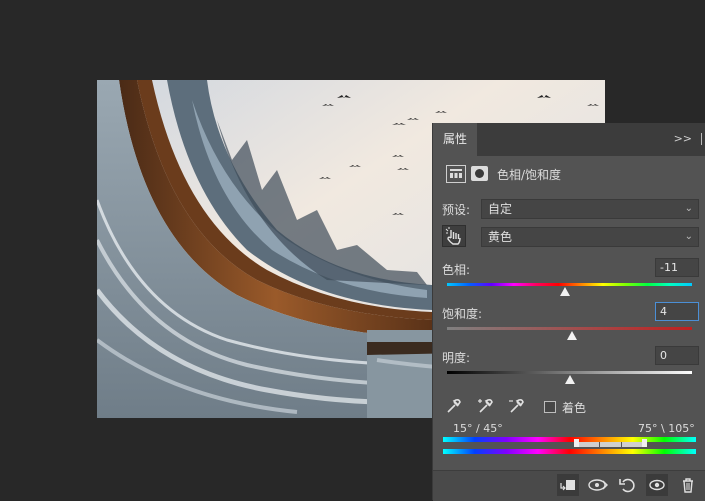  What do you see at coordinates (571, 335) in the screenshot?
I see `saturation-slider-thumb` at bounding box center [571, 335].